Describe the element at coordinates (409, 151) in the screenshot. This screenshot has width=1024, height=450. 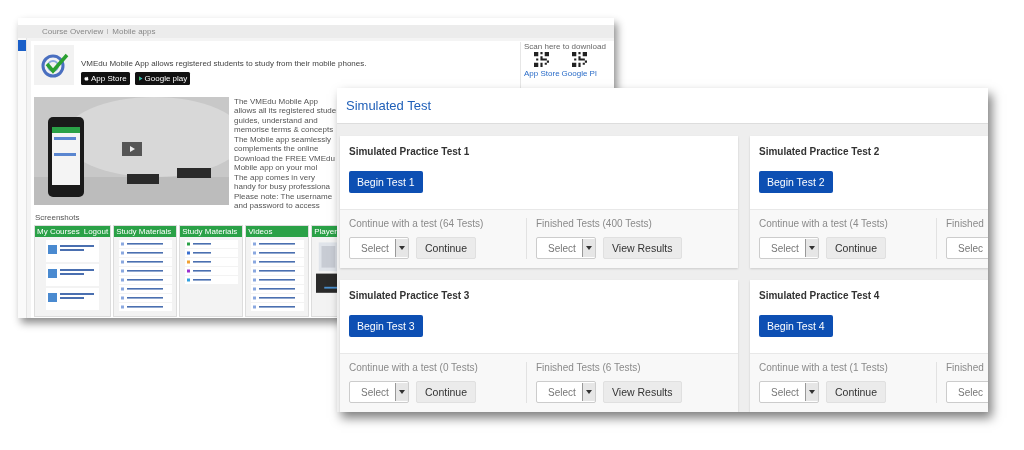
I see `test-title: Simulated Practice Test 1` at that location.